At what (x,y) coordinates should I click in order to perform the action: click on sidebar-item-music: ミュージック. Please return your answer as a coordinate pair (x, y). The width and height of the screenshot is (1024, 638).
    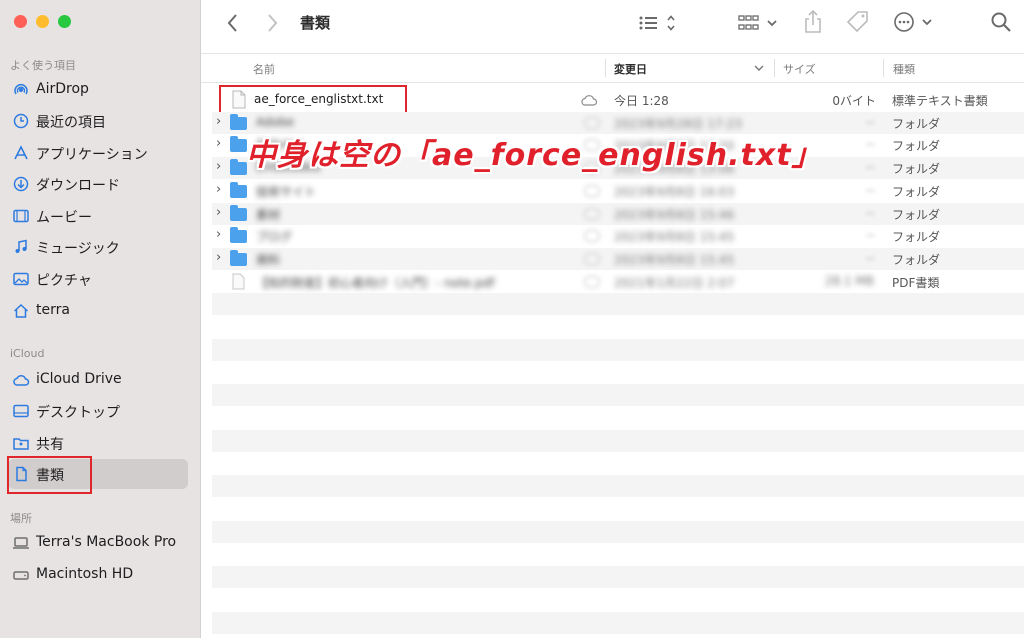
    Looking at the image, I should click on (98, 247).